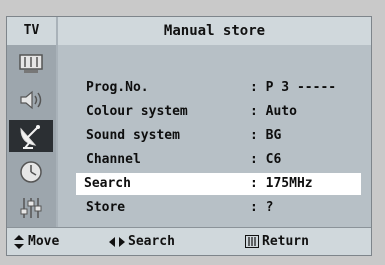 This screenshot has height=265, width=385. What do you see at coordinates (266, 159) in the screenshot?
I see `menu-row-value: : C6` at bounding box center [266, 159].